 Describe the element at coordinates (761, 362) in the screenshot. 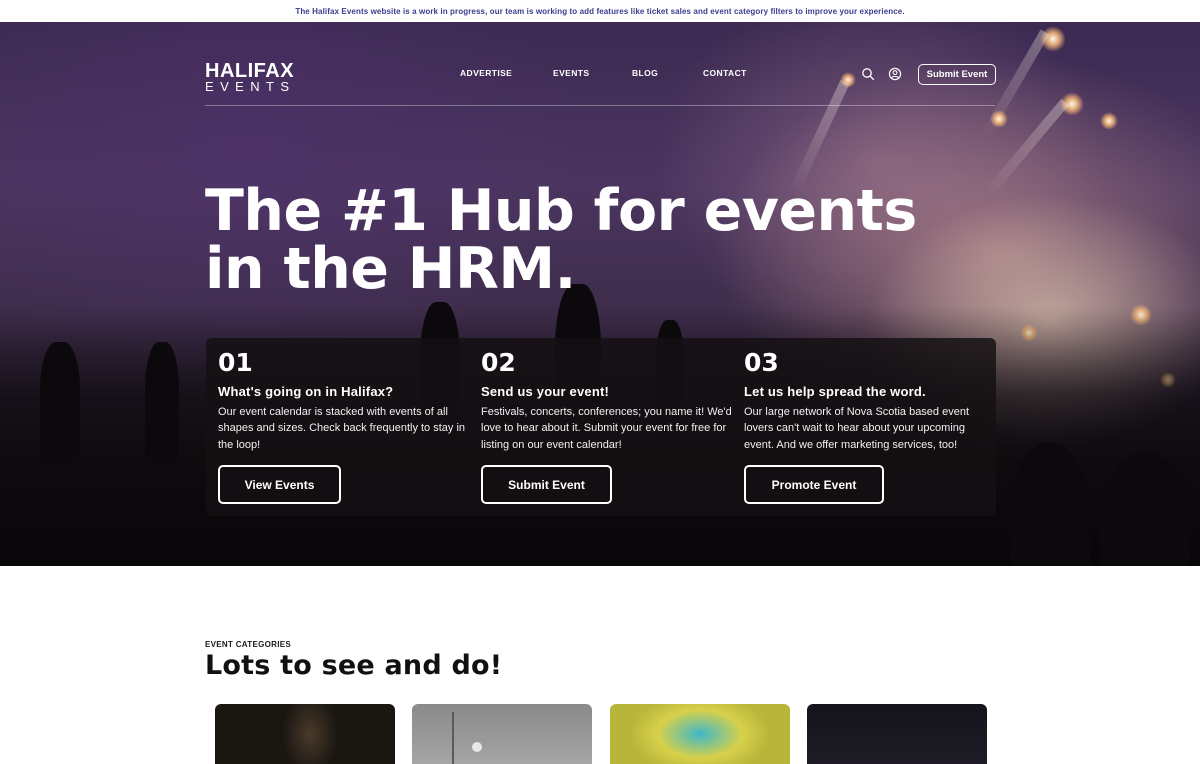

I see `card-number: 03` at that location.